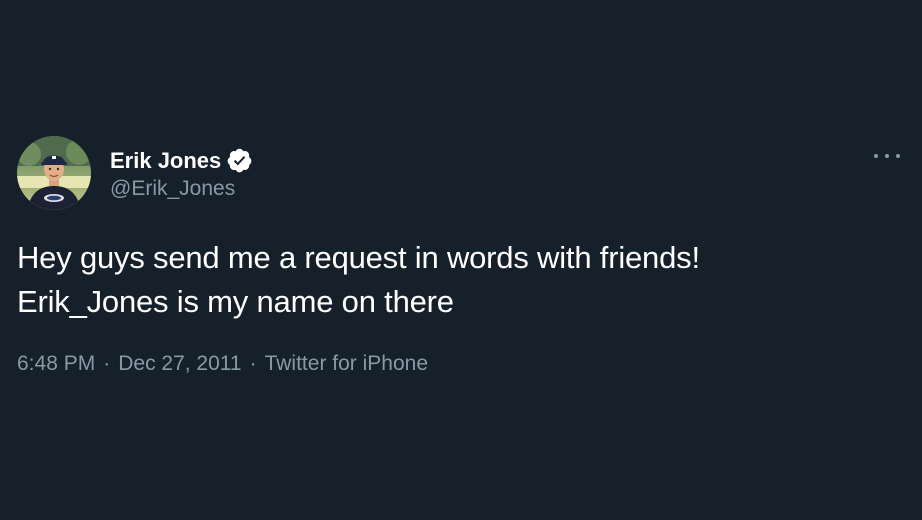  What do you see at coordinates (179, 364) in the screenshot?
I see `tweet-date: Dec 27, 2011` at bounding box center [179, 364].